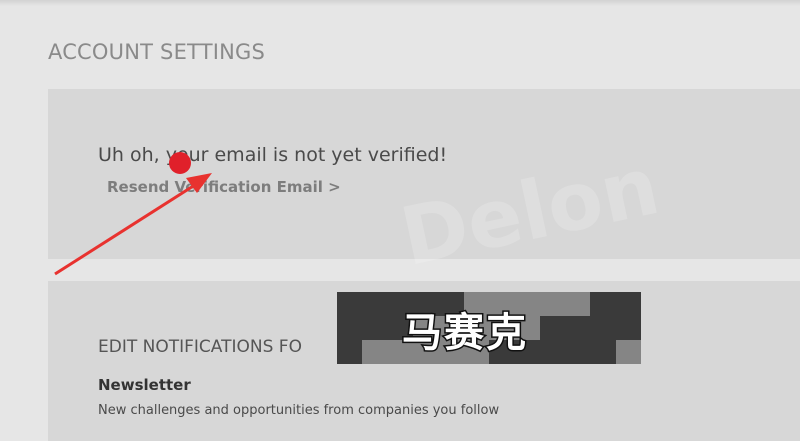  What do you see at coordinates (400, 3) in the screenshot?
I see `top-edge` at bounding box center [400, 3].